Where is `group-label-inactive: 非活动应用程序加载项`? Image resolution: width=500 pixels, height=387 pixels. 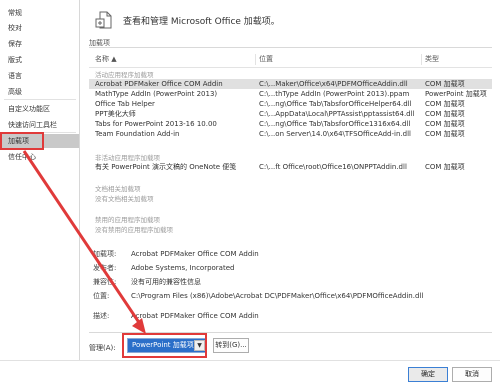 group-label-inactive: 非活动应用程序加载项 is located at coordinates (127, 158).